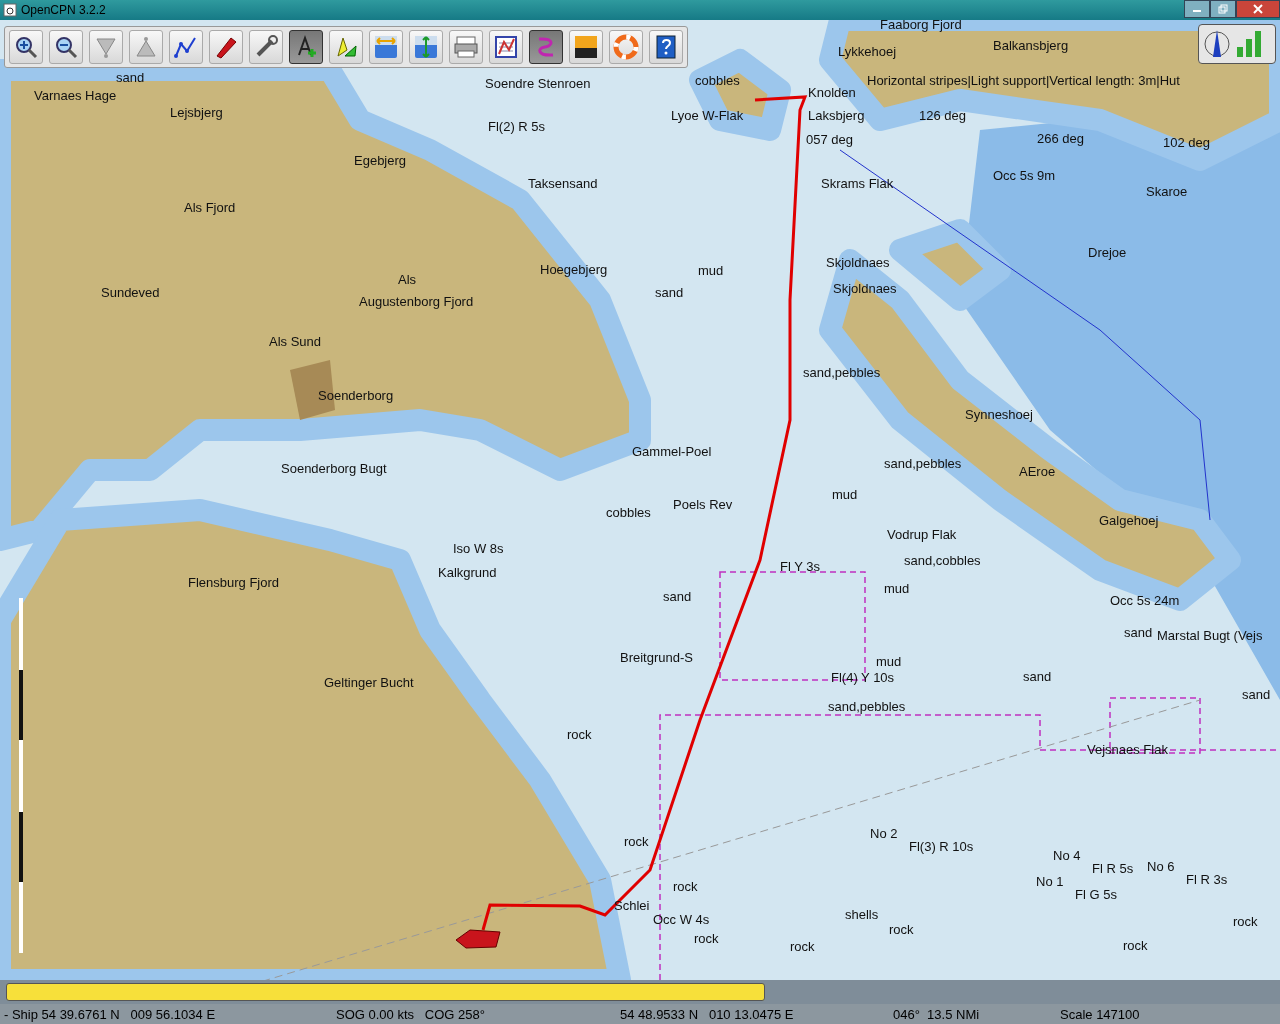  I want to click on track-button, so click(546, 47).